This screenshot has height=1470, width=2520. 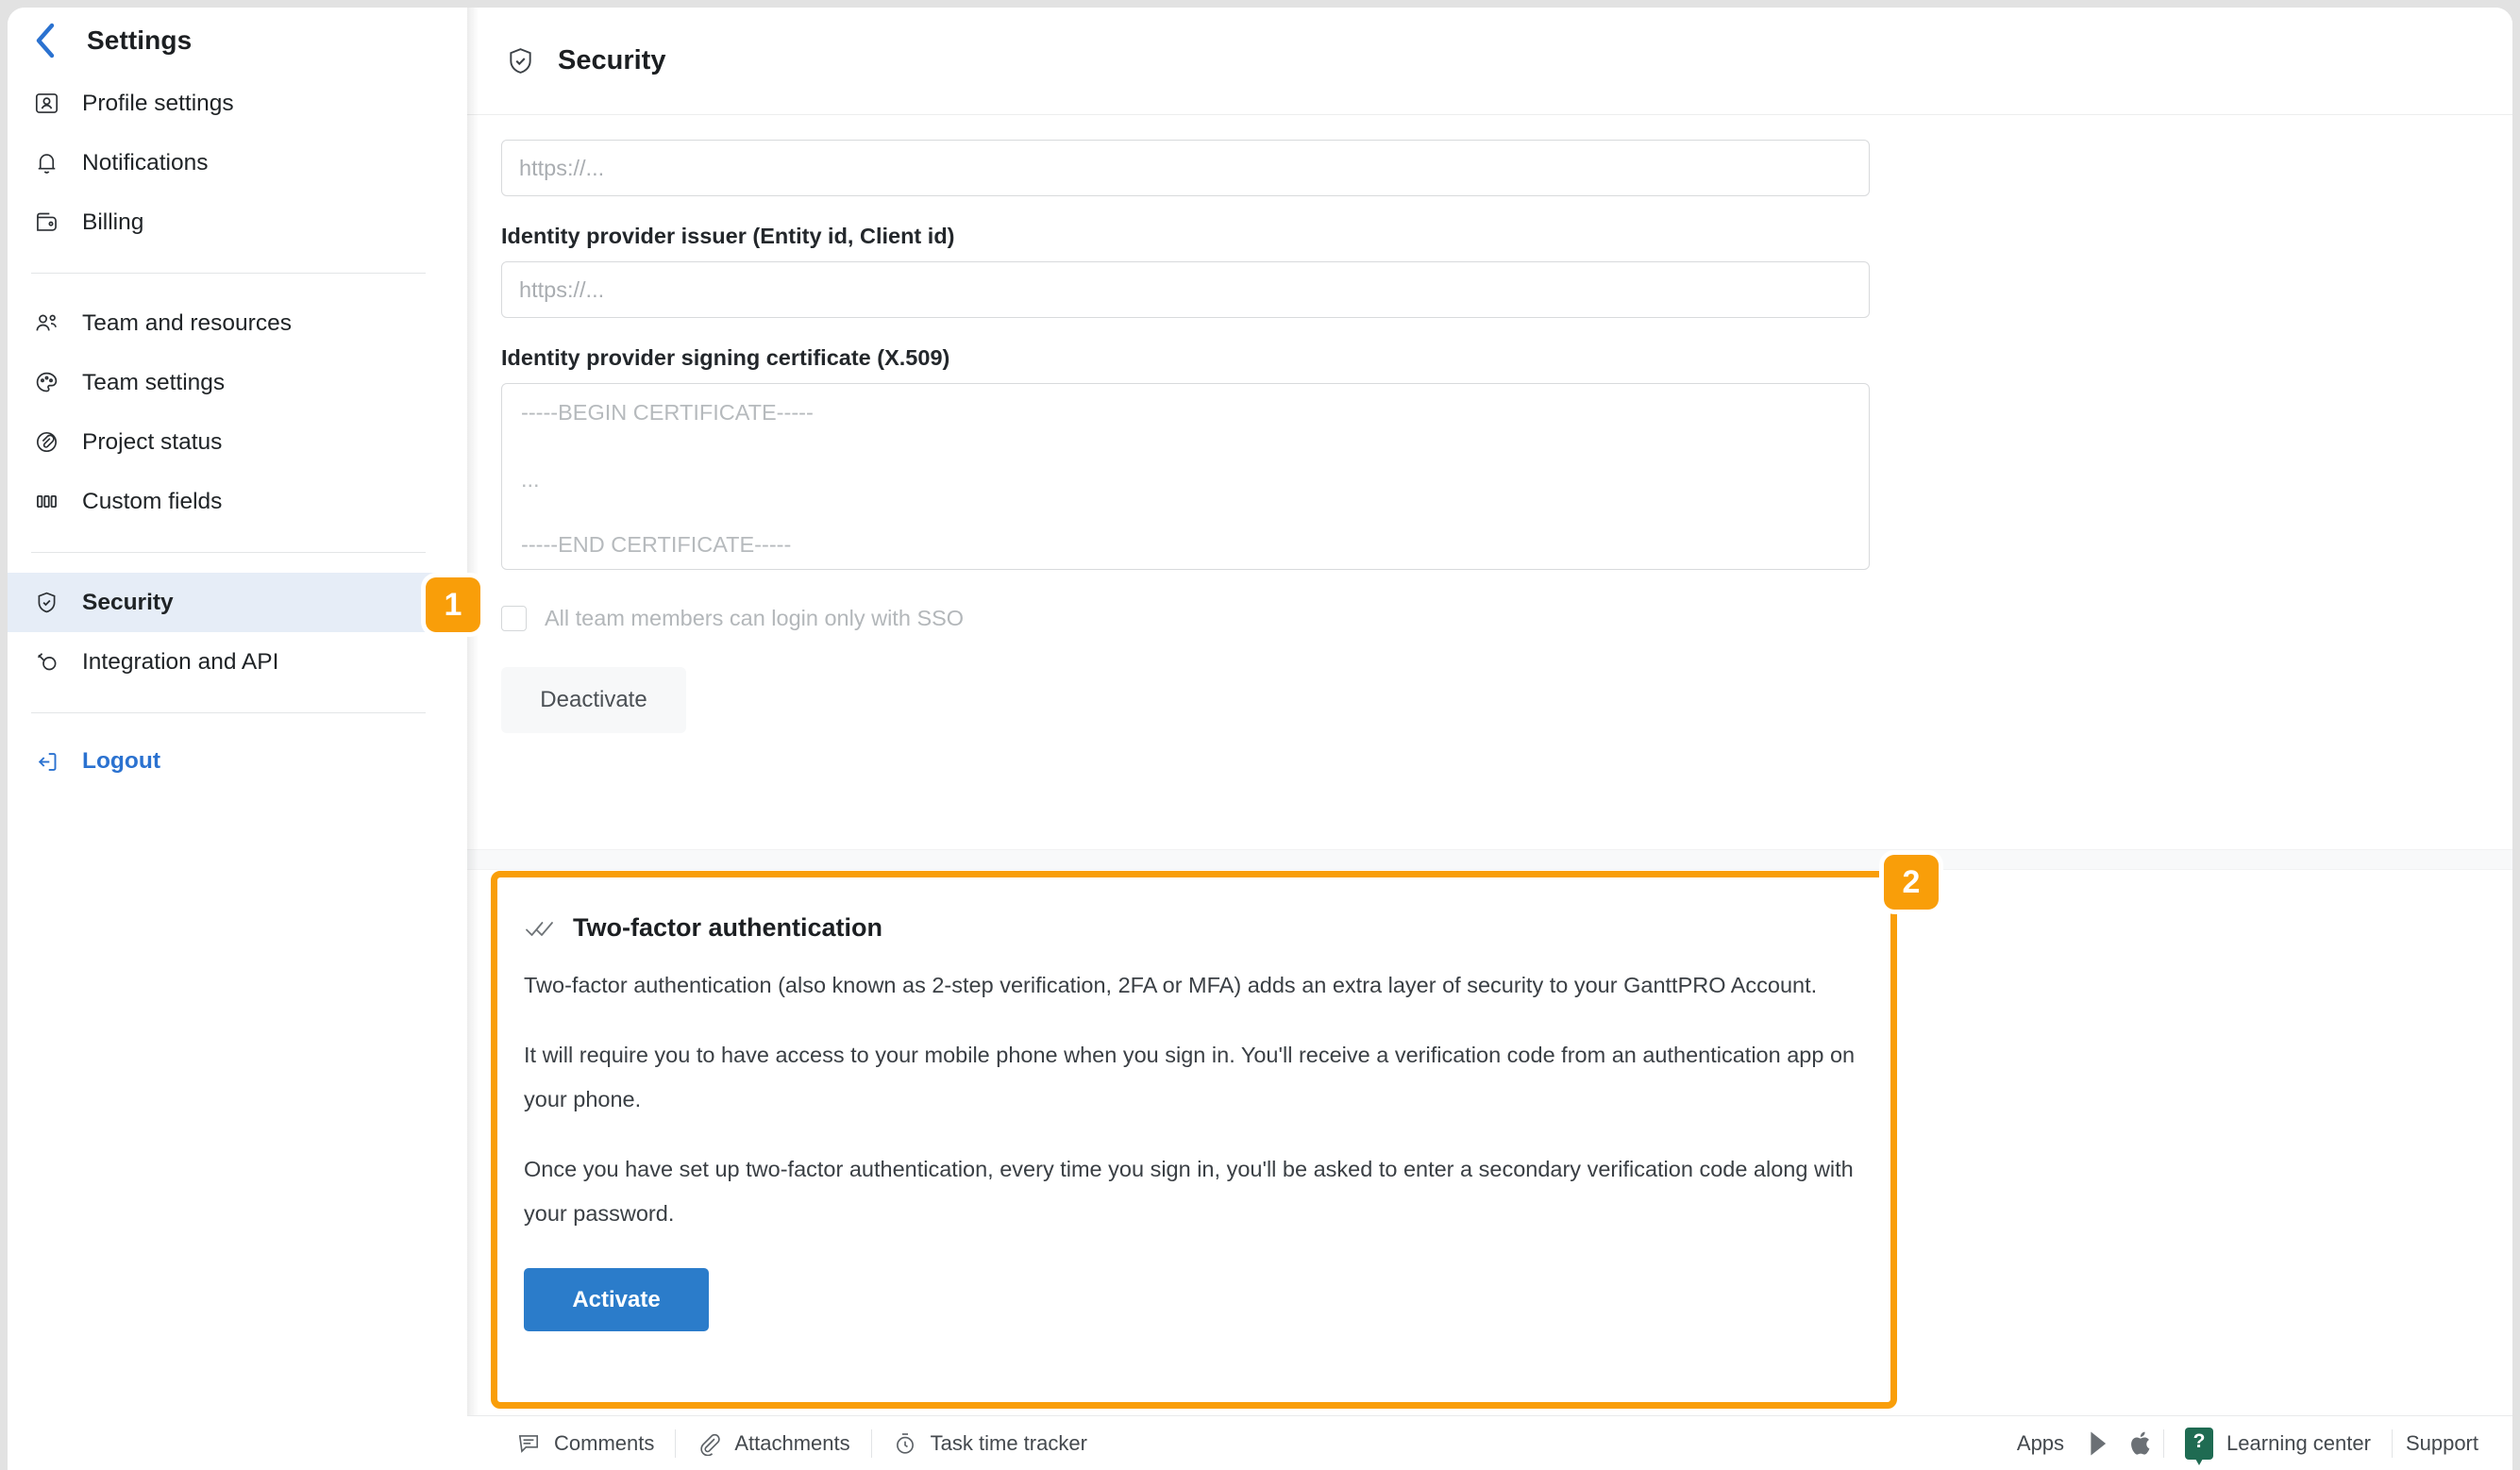 I want to click on google-play-icon, so click(x=2099, y=1443).